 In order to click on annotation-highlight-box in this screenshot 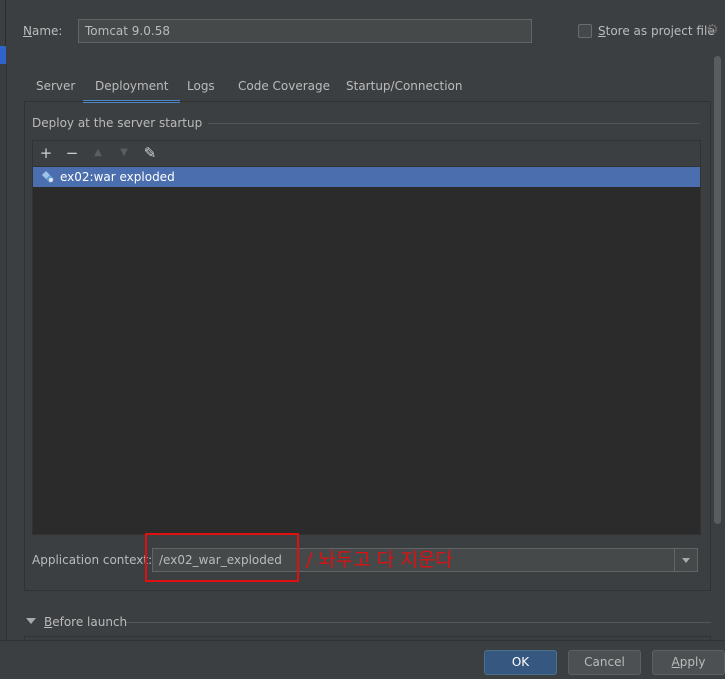, I will do `click(222, 557)`.